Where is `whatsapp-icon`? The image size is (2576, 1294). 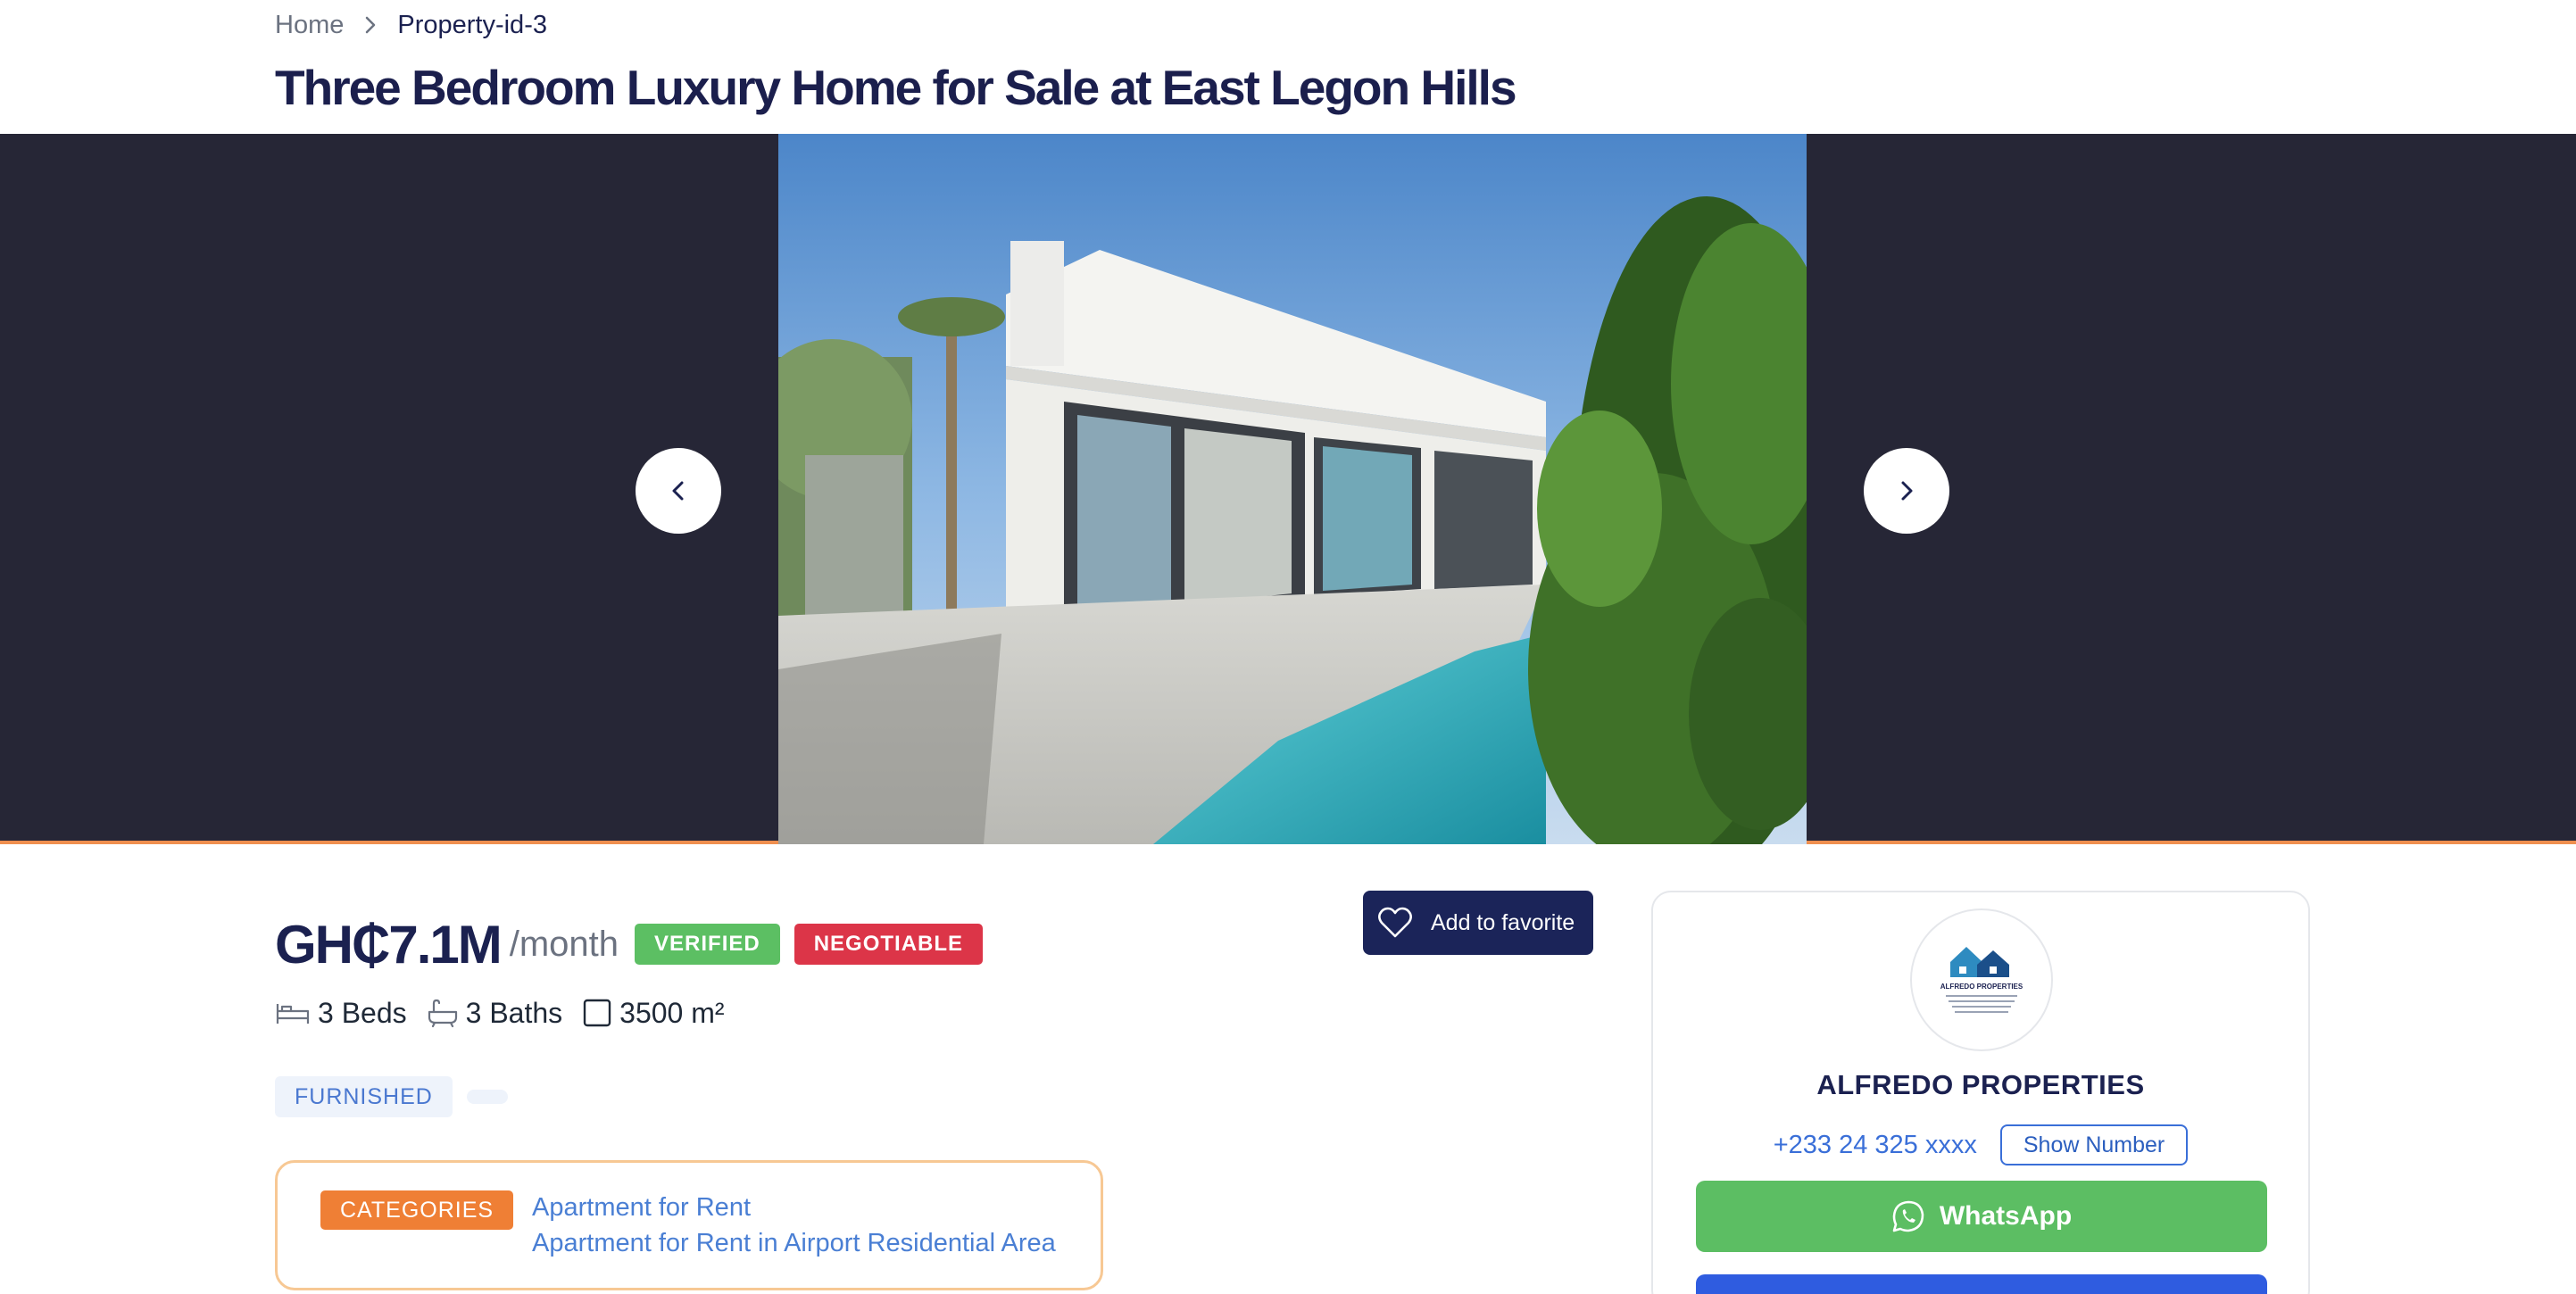
whatsapp-icon is located at coordinates (1908, 1216).